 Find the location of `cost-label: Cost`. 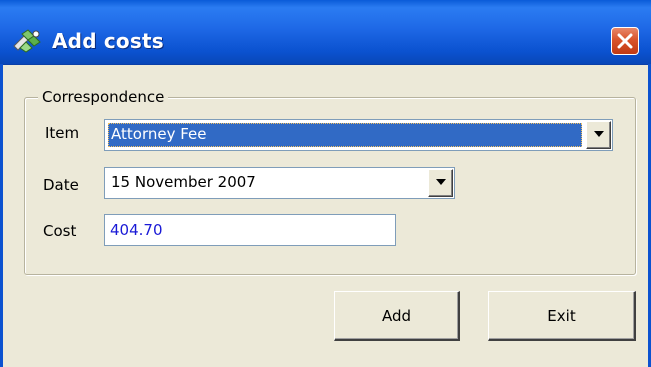

cost-label: Cost is located at coordinates (60, 231).